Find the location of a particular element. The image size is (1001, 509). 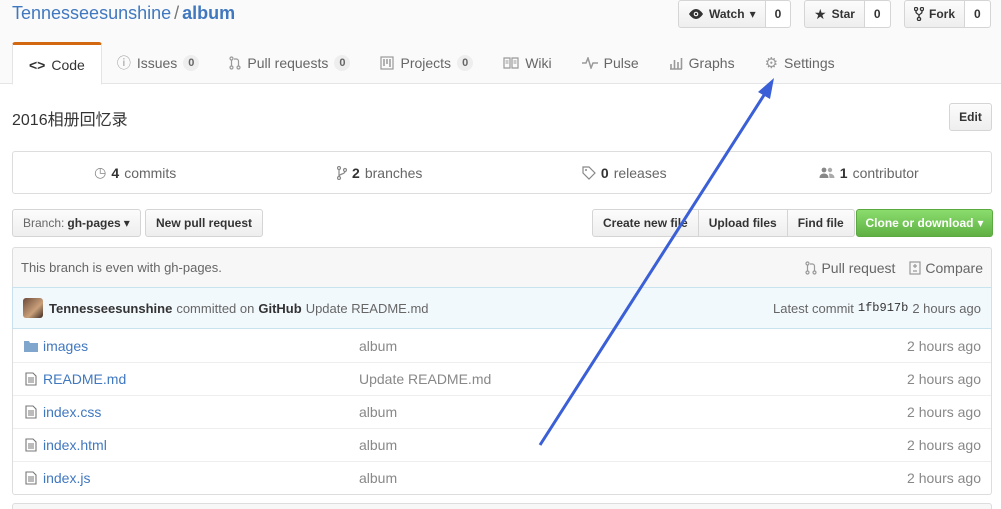

file-name-link: README.md is located at coordinates (201, 379).